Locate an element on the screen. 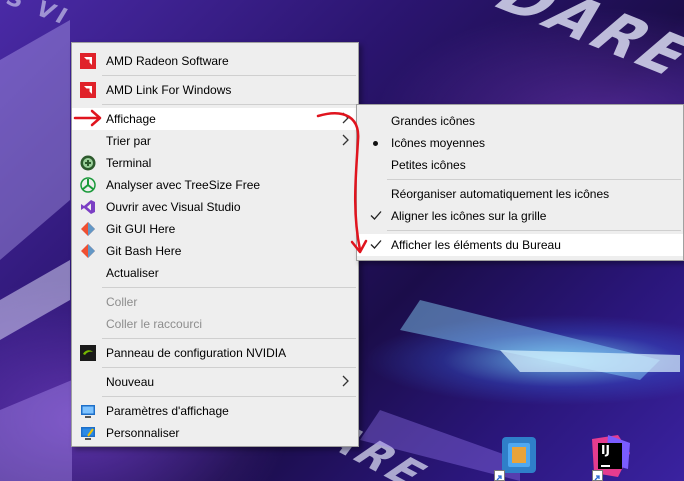 This screenshot has width=684, height=481. menu-item-label: Paramètres d'affichage is located at coordinates (167, 411).